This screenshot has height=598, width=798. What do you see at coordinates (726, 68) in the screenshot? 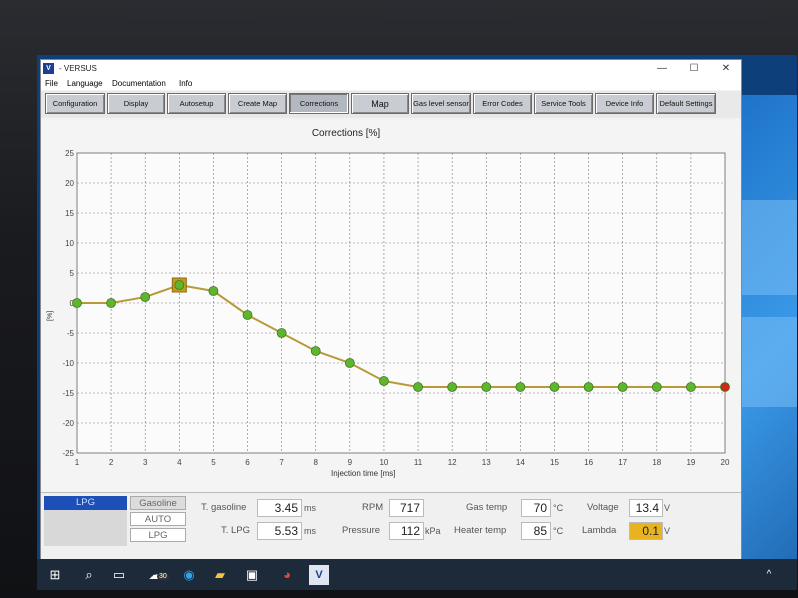
I see `close-button: ✕` at bounding box center [726, 68].